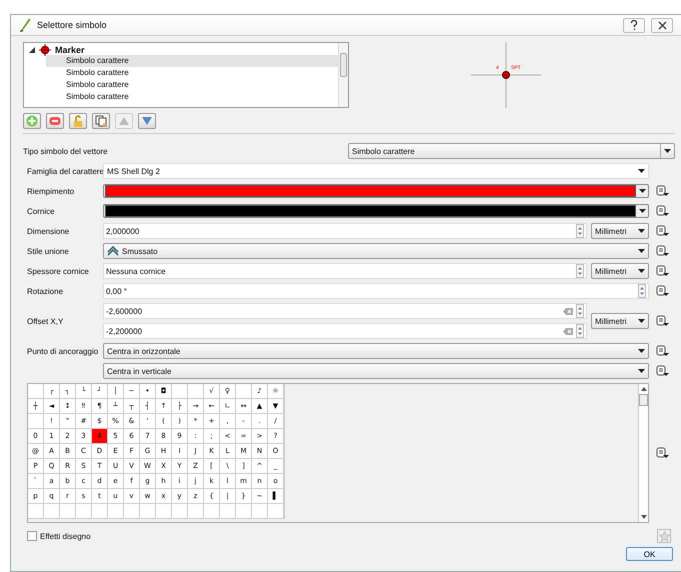  What do you see at coordinates (101, 121) in the screenshot?
I see `duplicate-layer-button` at bounding box center [101, 121].